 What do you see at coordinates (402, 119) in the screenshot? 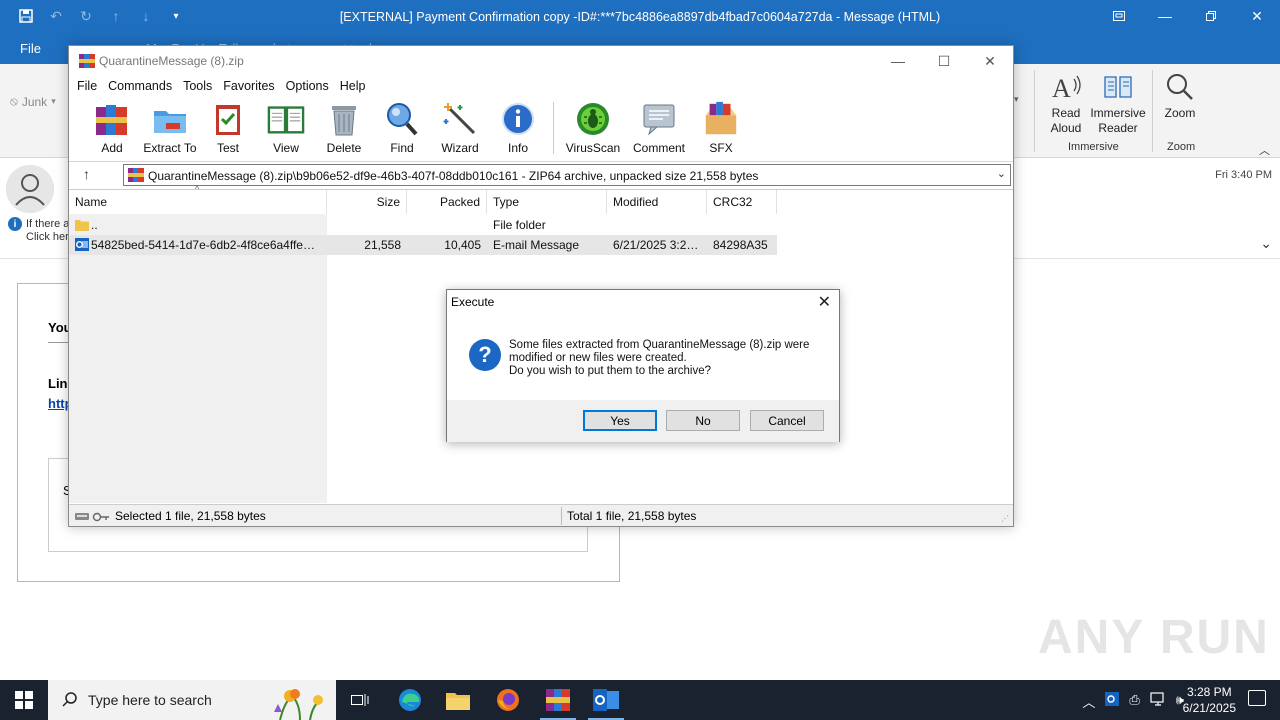
I see `magnifier-find-icon` at bounding box center [402, 119].